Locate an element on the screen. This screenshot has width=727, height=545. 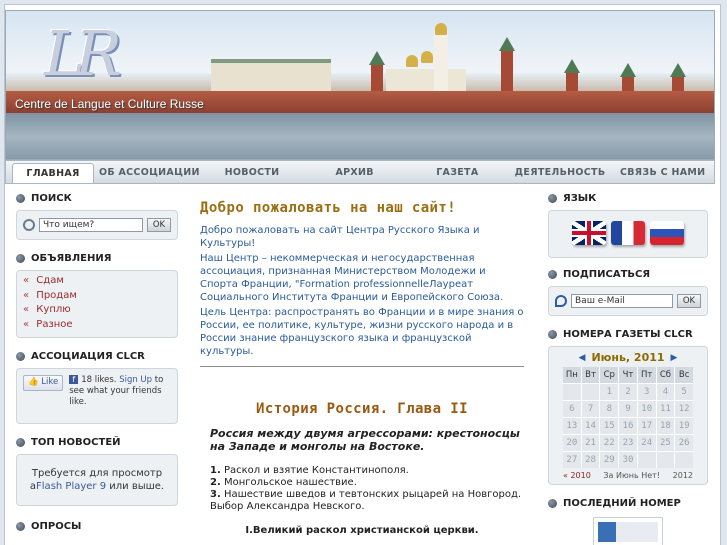
flash-text-2: или выше. is located at coordinates (135, 486).